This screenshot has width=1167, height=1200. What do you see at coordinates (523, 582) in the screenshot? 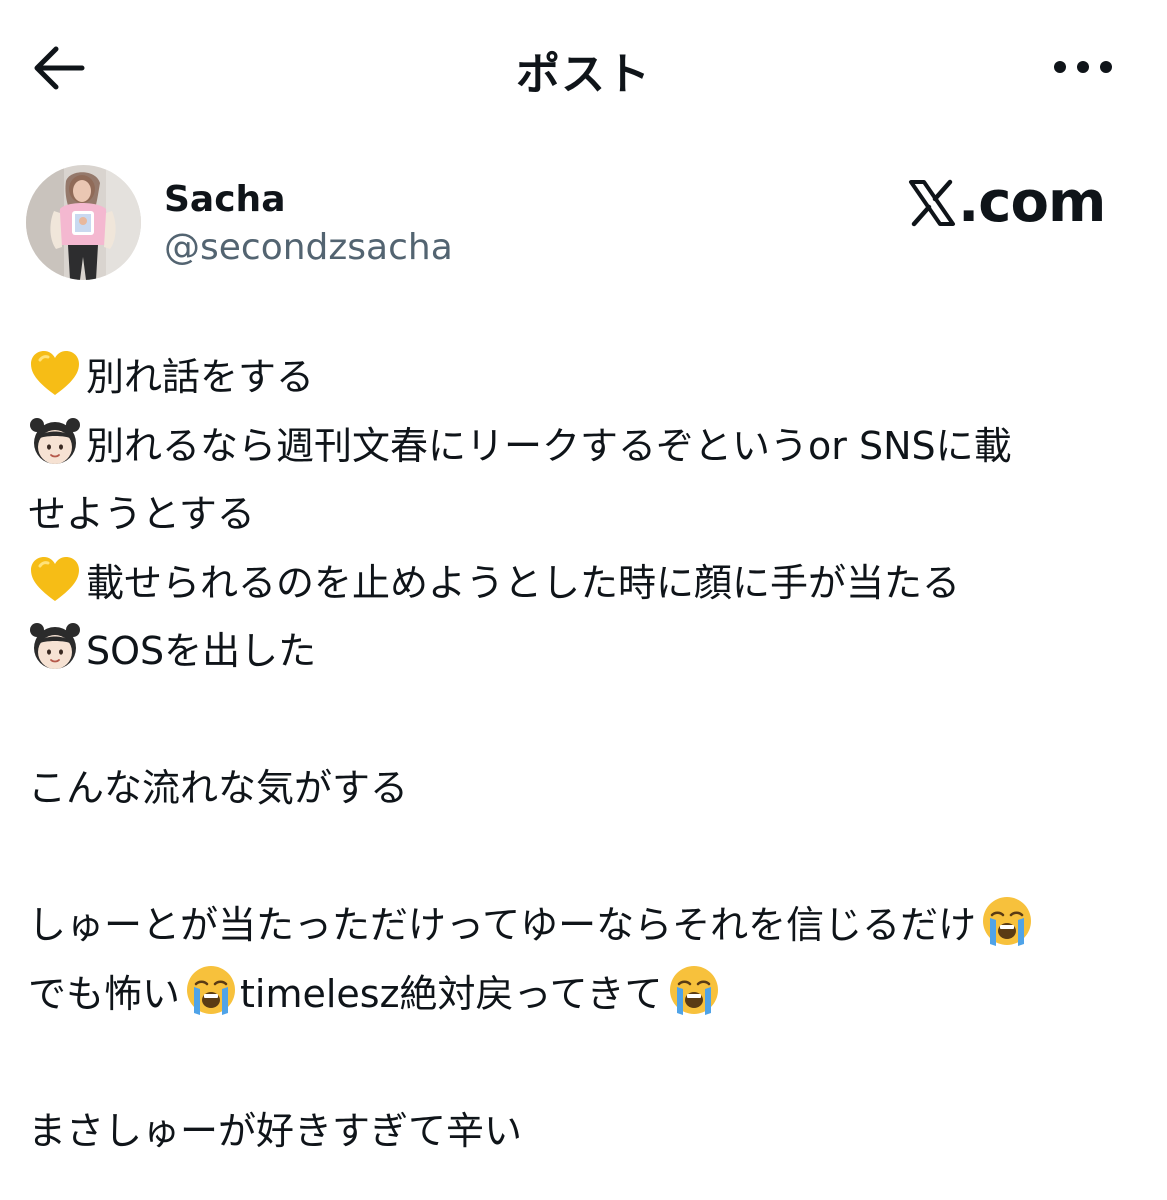
I see `post-text-segment: 載せられるのを止めようとした時に顔に手が当たる` at bounding box center [523, 582].